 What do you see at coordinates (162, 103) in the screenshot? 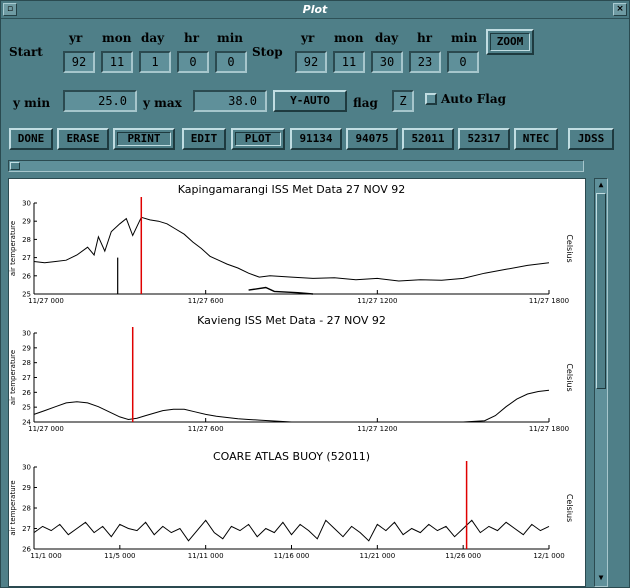
I see `ymax-label: y max` at bounding box center [162, 103].